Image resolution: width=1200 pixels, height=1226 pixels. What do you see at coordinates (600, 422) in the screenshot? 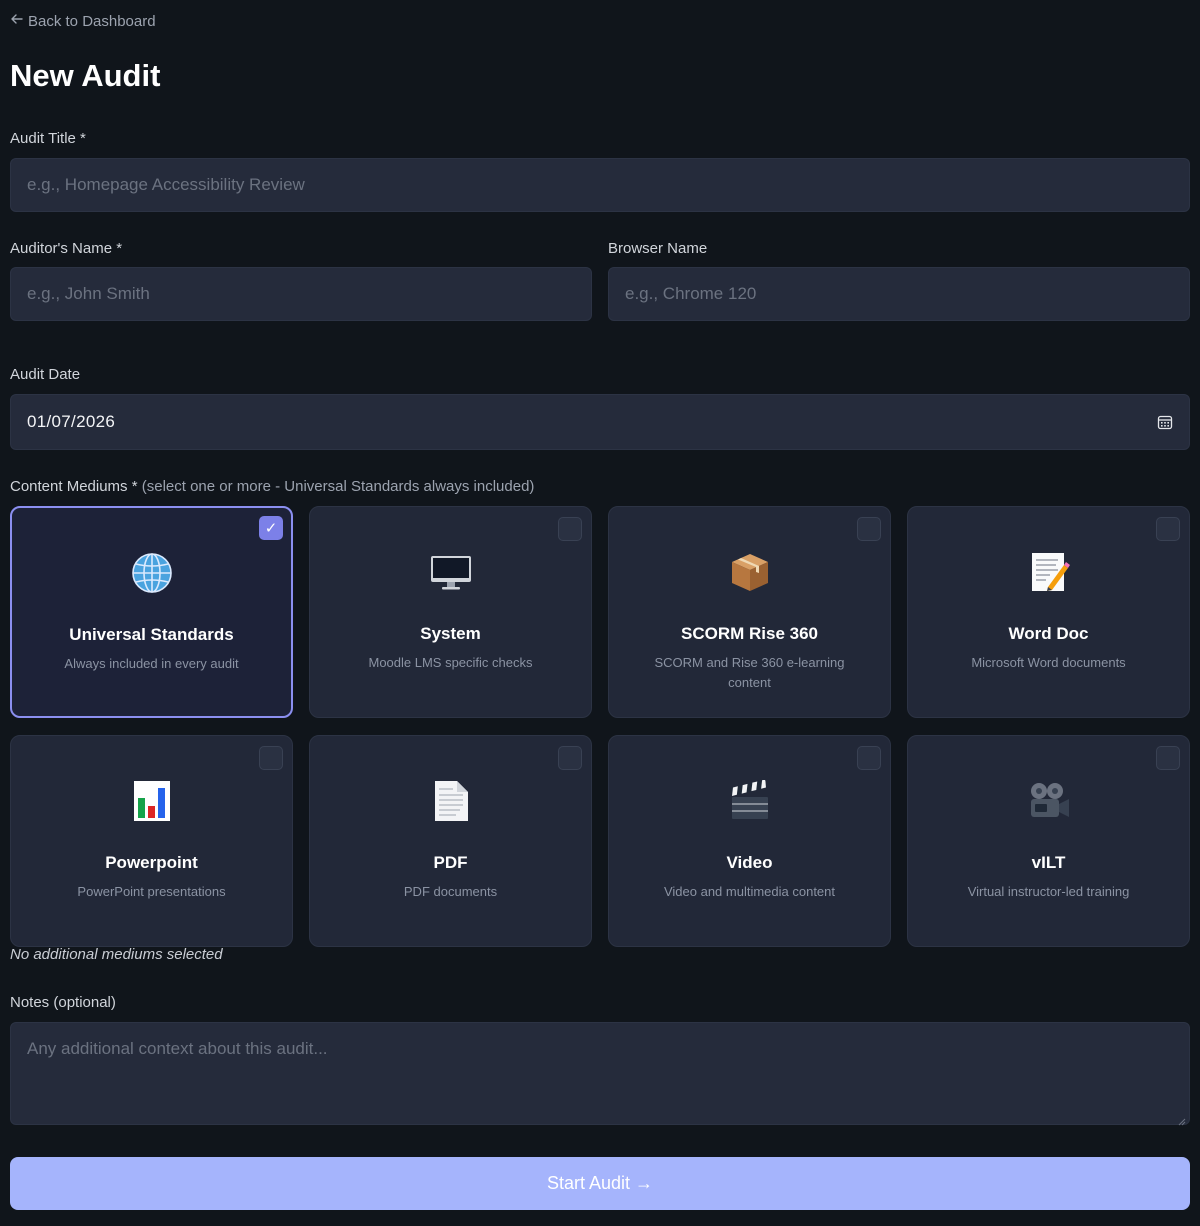
I see `audit-date-field: 01/07/2026` at bounding box center [600, 422].